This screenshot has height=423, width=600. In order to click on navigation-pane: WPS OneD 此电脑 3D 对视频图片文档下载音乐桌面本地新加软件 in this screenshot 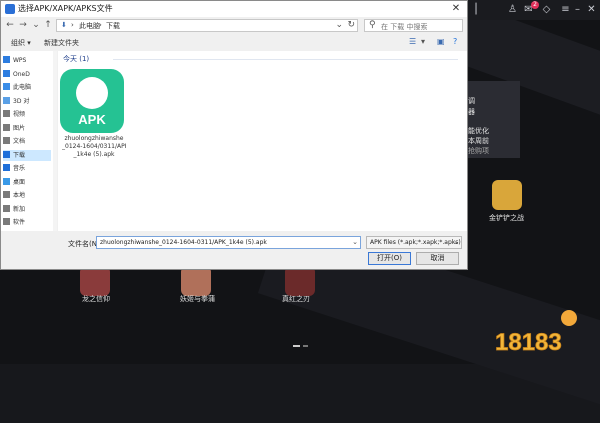, I will do `click(27, 141)`.